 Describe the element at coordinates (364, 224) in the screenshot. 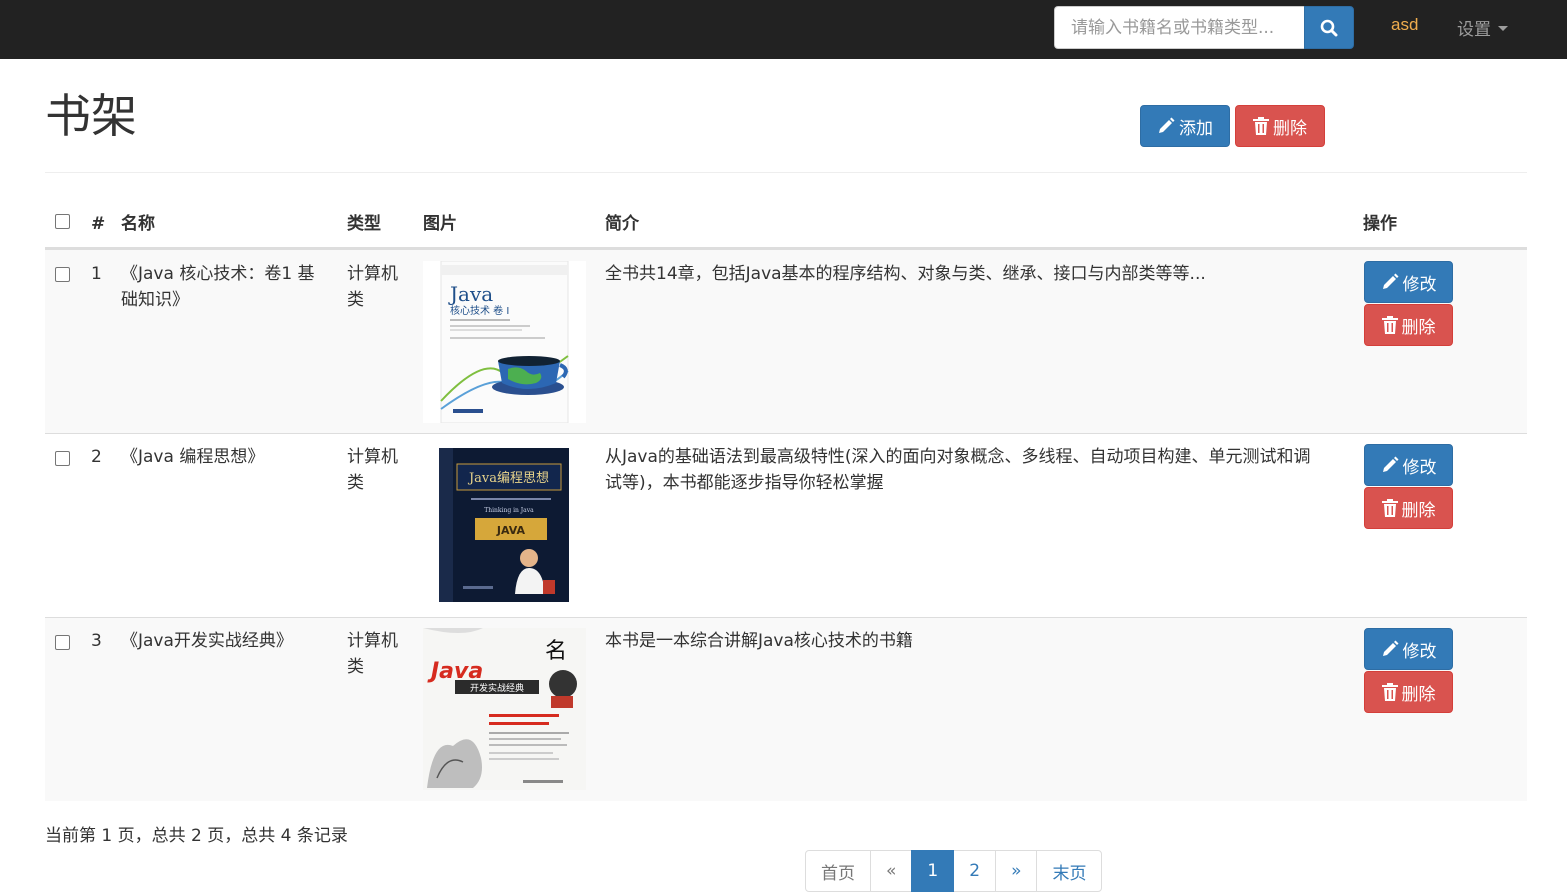

I see `column-header-type: 类型` at that location.